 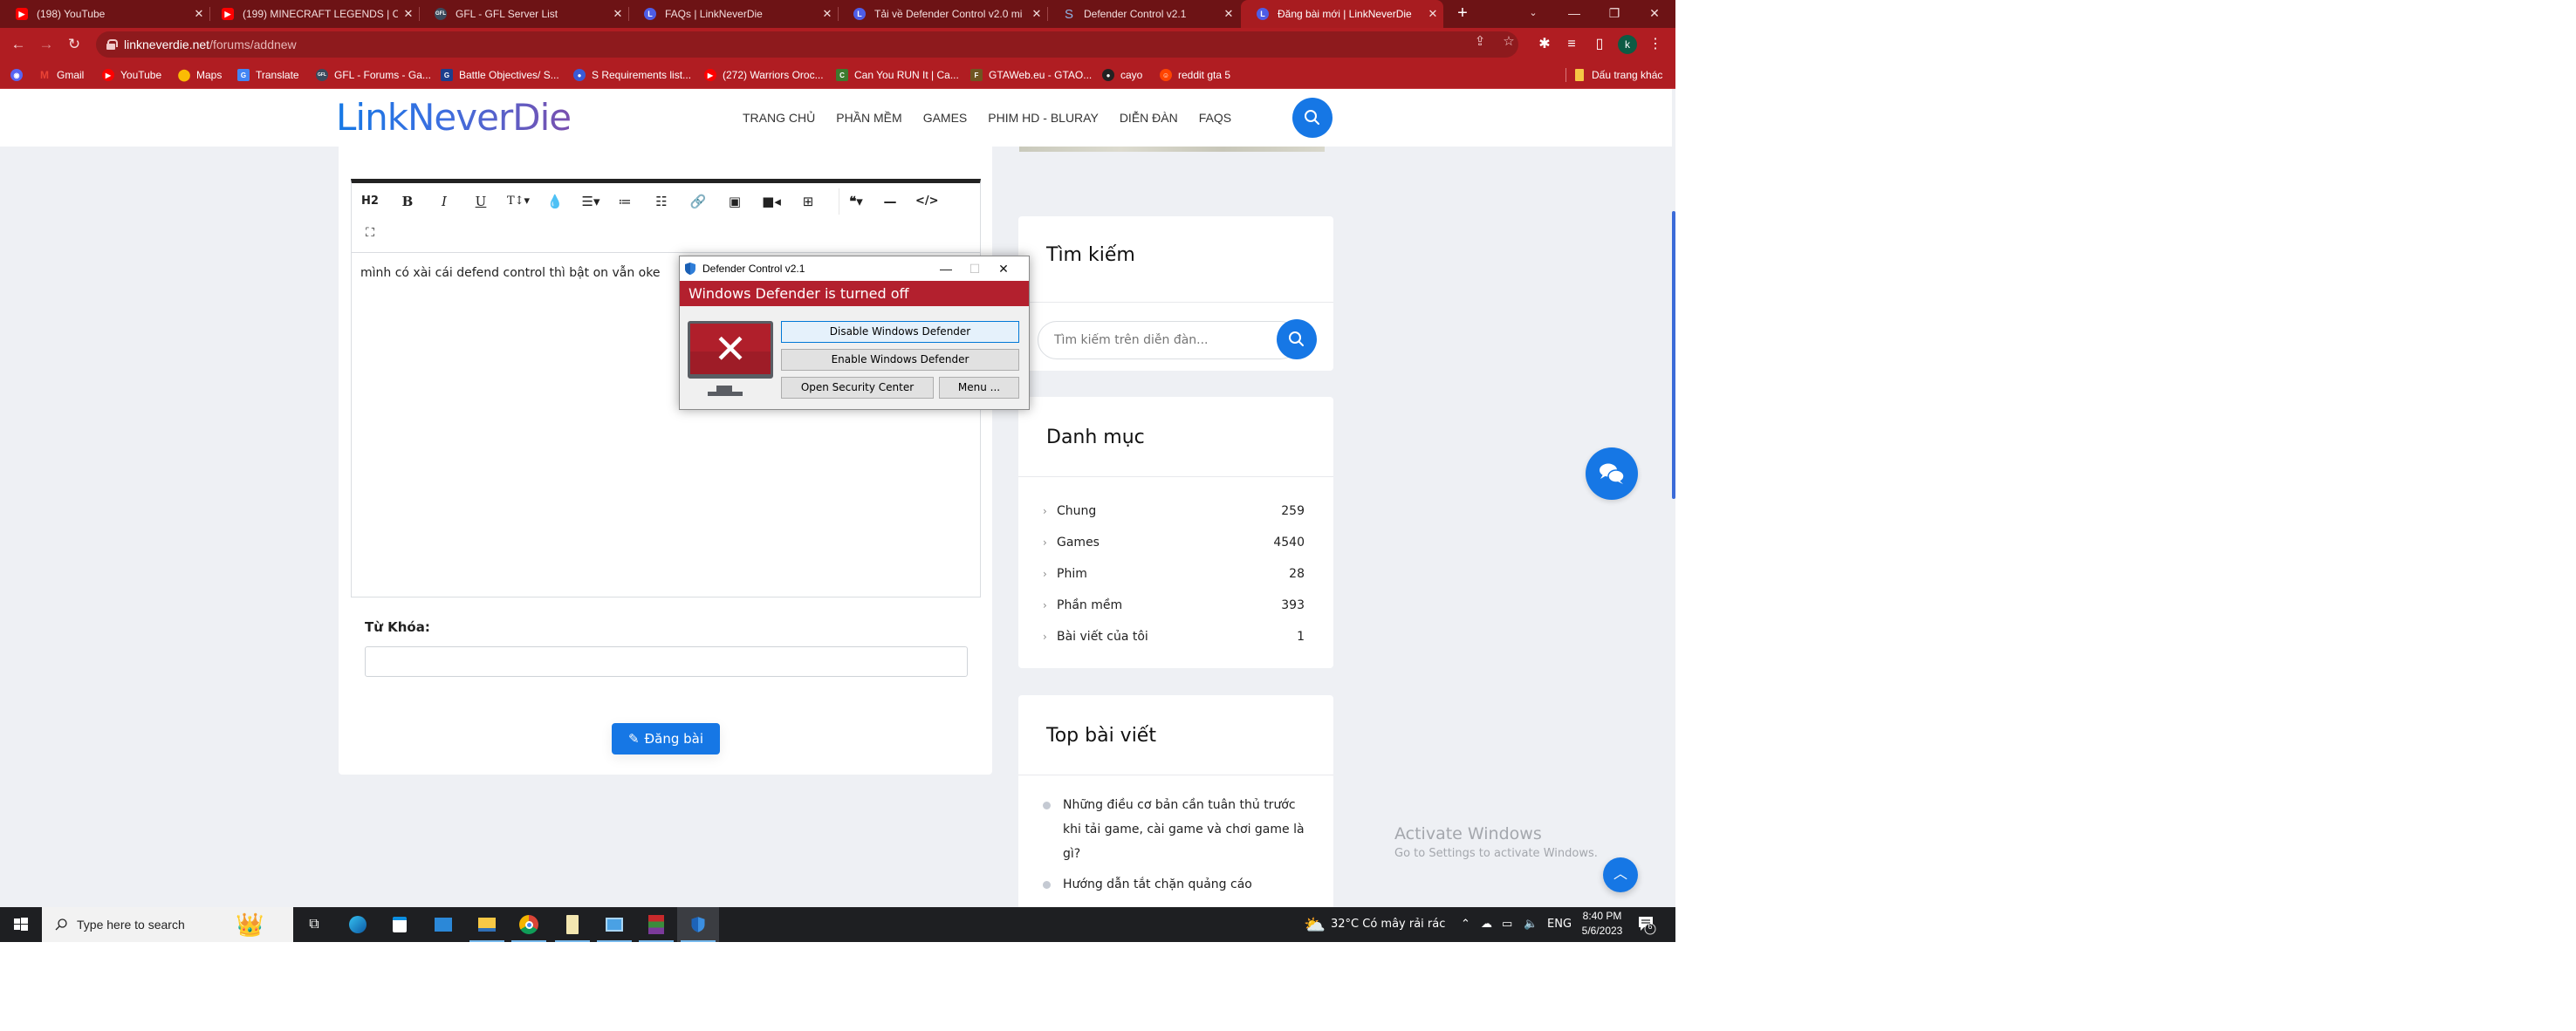 I want to click on extensions-puzzle-icon: ✱, so click(x=1545, y=44).